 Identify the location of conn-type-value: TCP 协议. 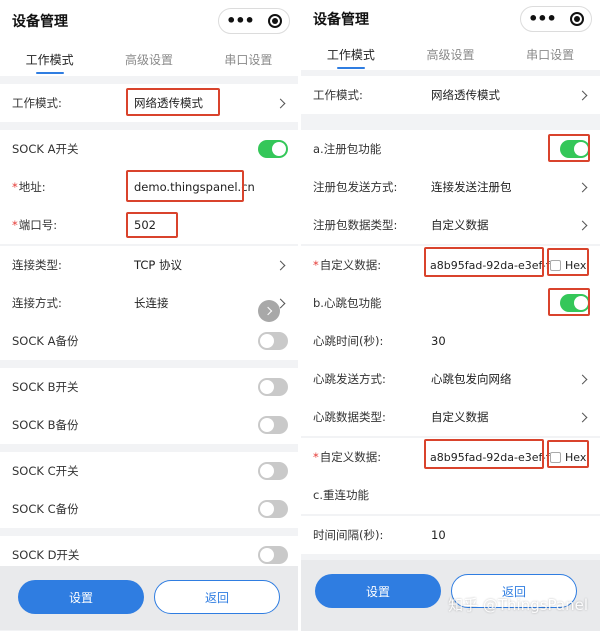
(158, 265).